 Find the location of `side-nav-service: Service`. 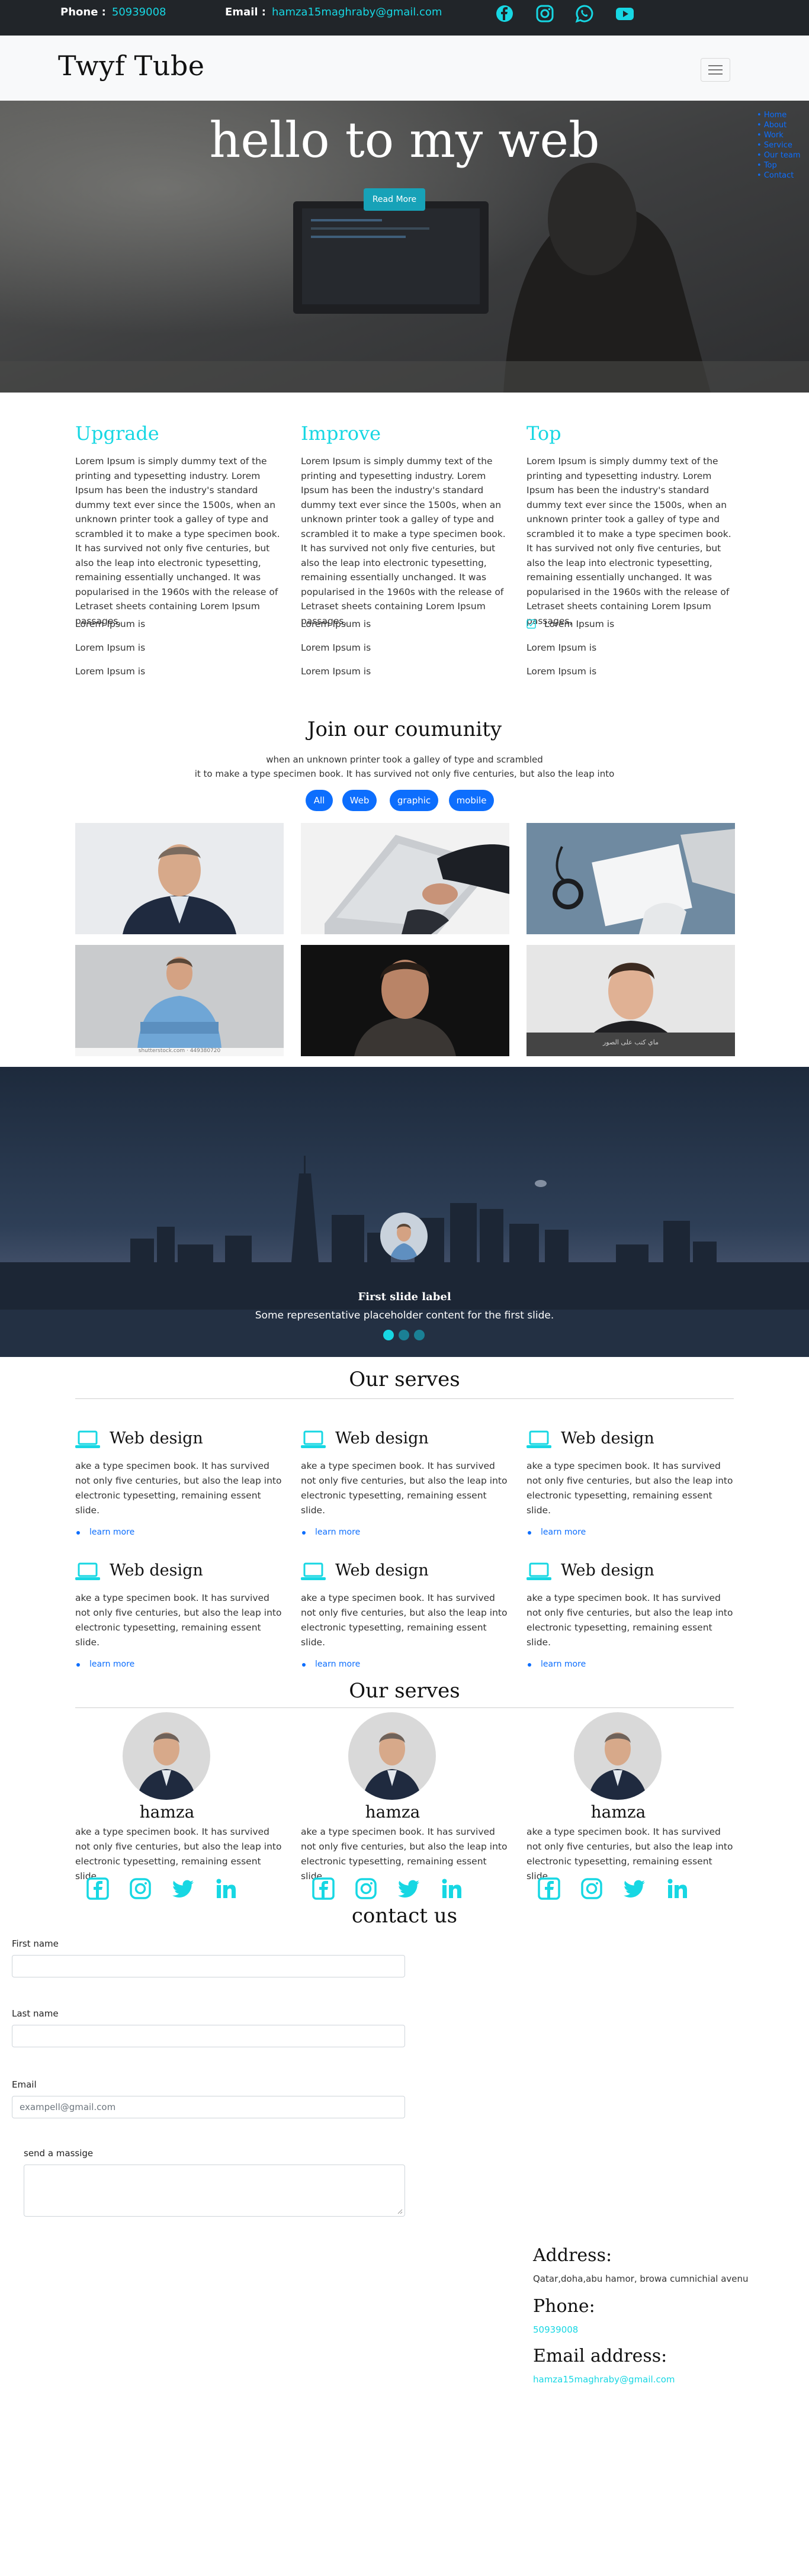

side-nav-service: Service is located at coordinates (779, 145).